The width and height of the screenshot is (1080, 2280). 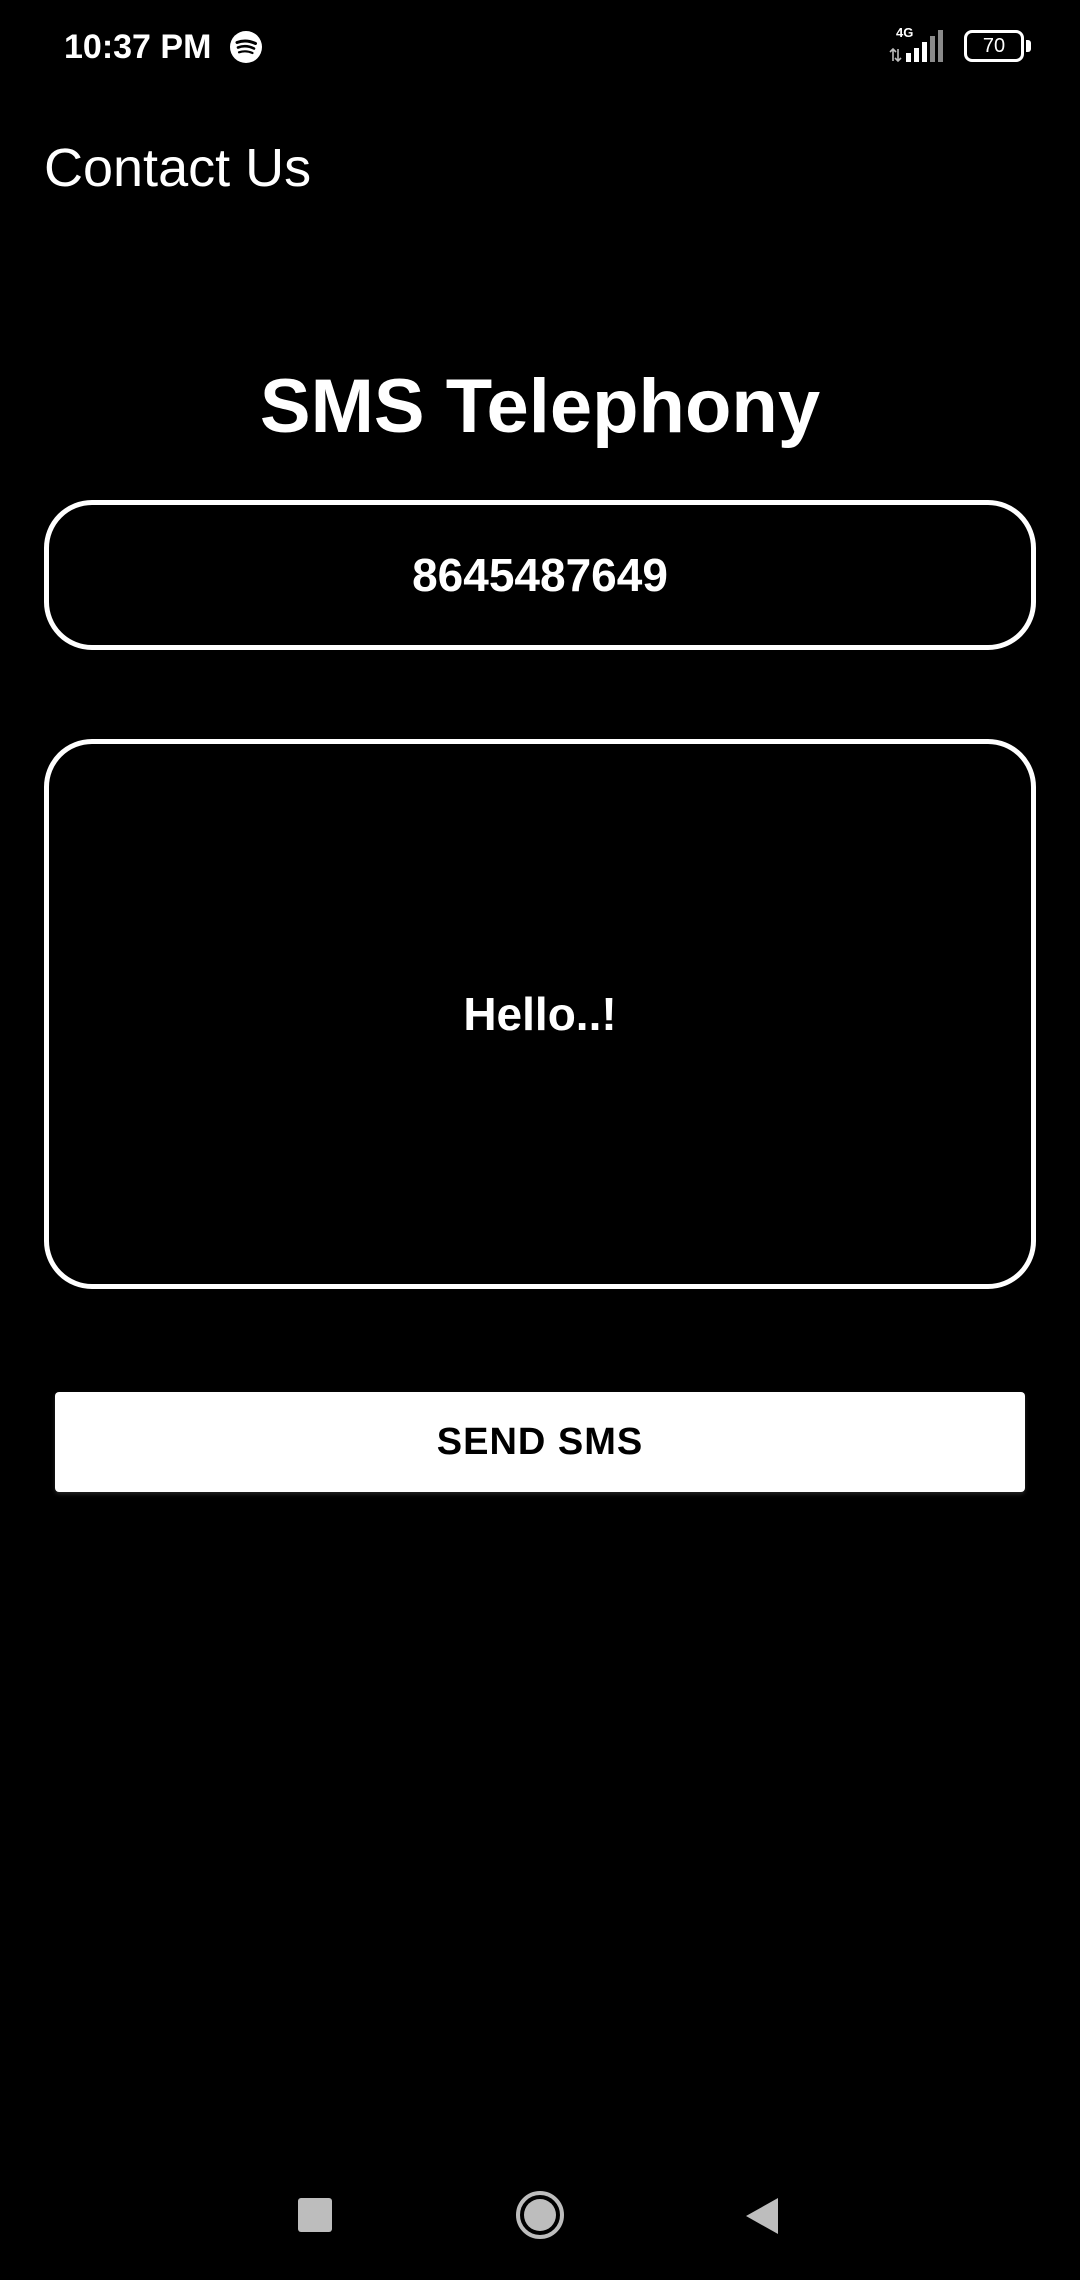 What do you see at coordinates (540, 406) in the screenshot?
I see `page-heading: SMS Telephony` at bounding box center [540, 406].